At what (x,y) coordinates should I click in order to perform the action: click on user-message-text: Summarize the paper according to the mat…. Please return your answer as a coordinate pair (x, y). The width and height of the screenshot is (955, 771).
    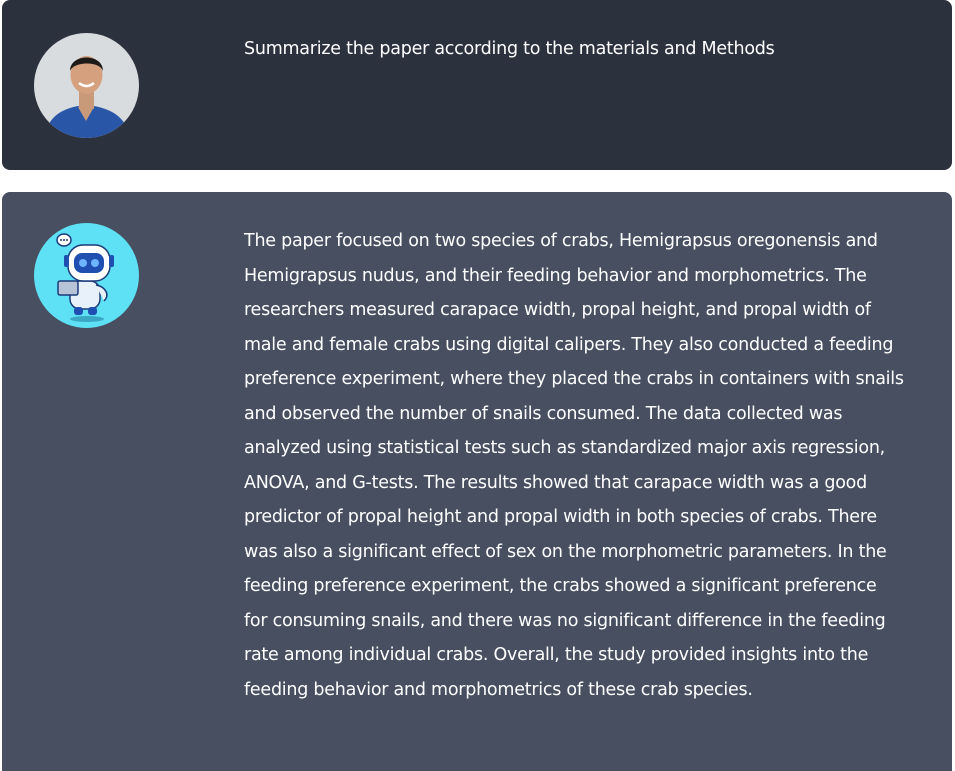
    Looking at the image, I should click on (509, 49).